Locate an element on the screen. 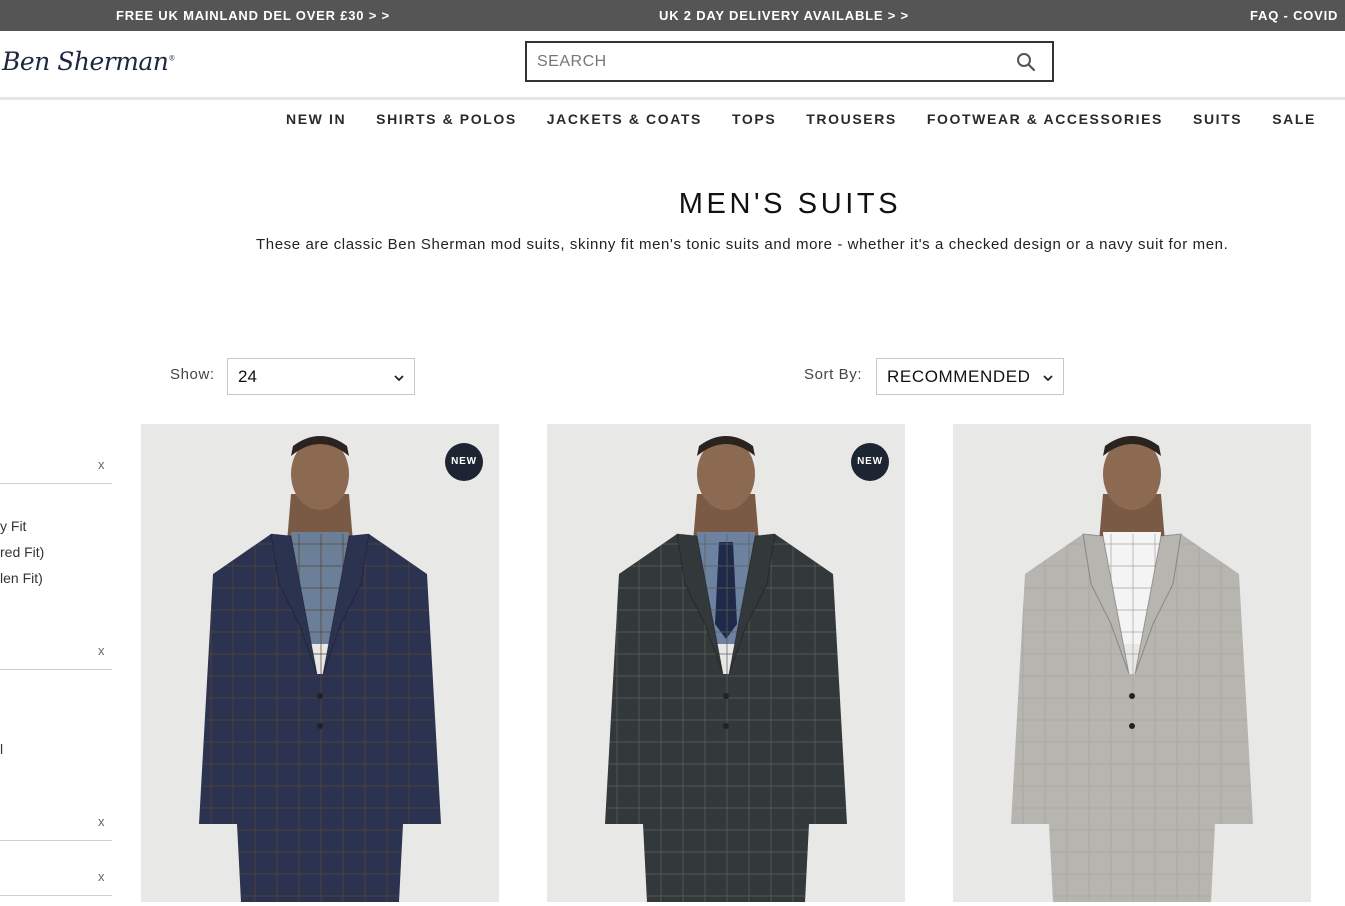  search-box is located at coordinates (789, 61).